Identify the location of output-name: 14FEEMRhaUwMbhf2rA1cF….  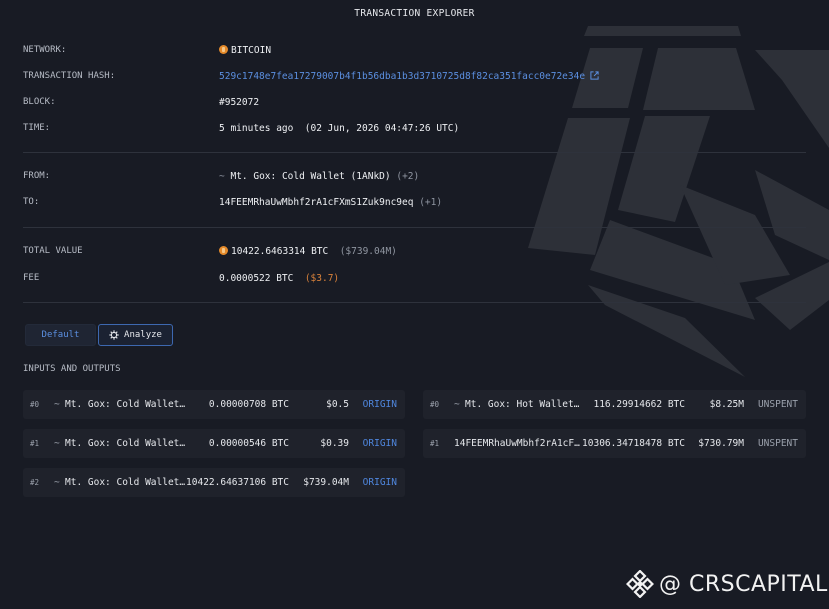
(517, 443).